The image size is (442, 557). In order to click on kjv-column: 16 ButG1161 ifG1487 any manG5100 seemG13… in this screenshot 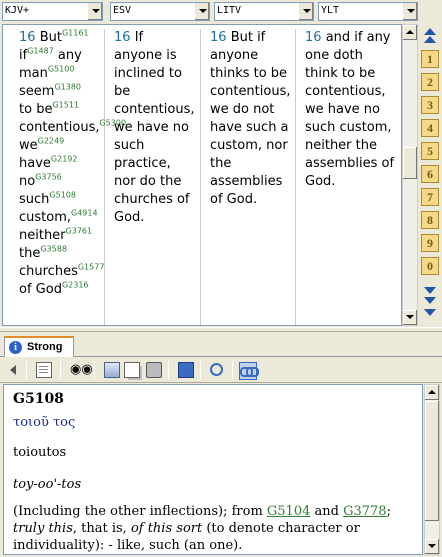, I will do `click(68, 177)`.